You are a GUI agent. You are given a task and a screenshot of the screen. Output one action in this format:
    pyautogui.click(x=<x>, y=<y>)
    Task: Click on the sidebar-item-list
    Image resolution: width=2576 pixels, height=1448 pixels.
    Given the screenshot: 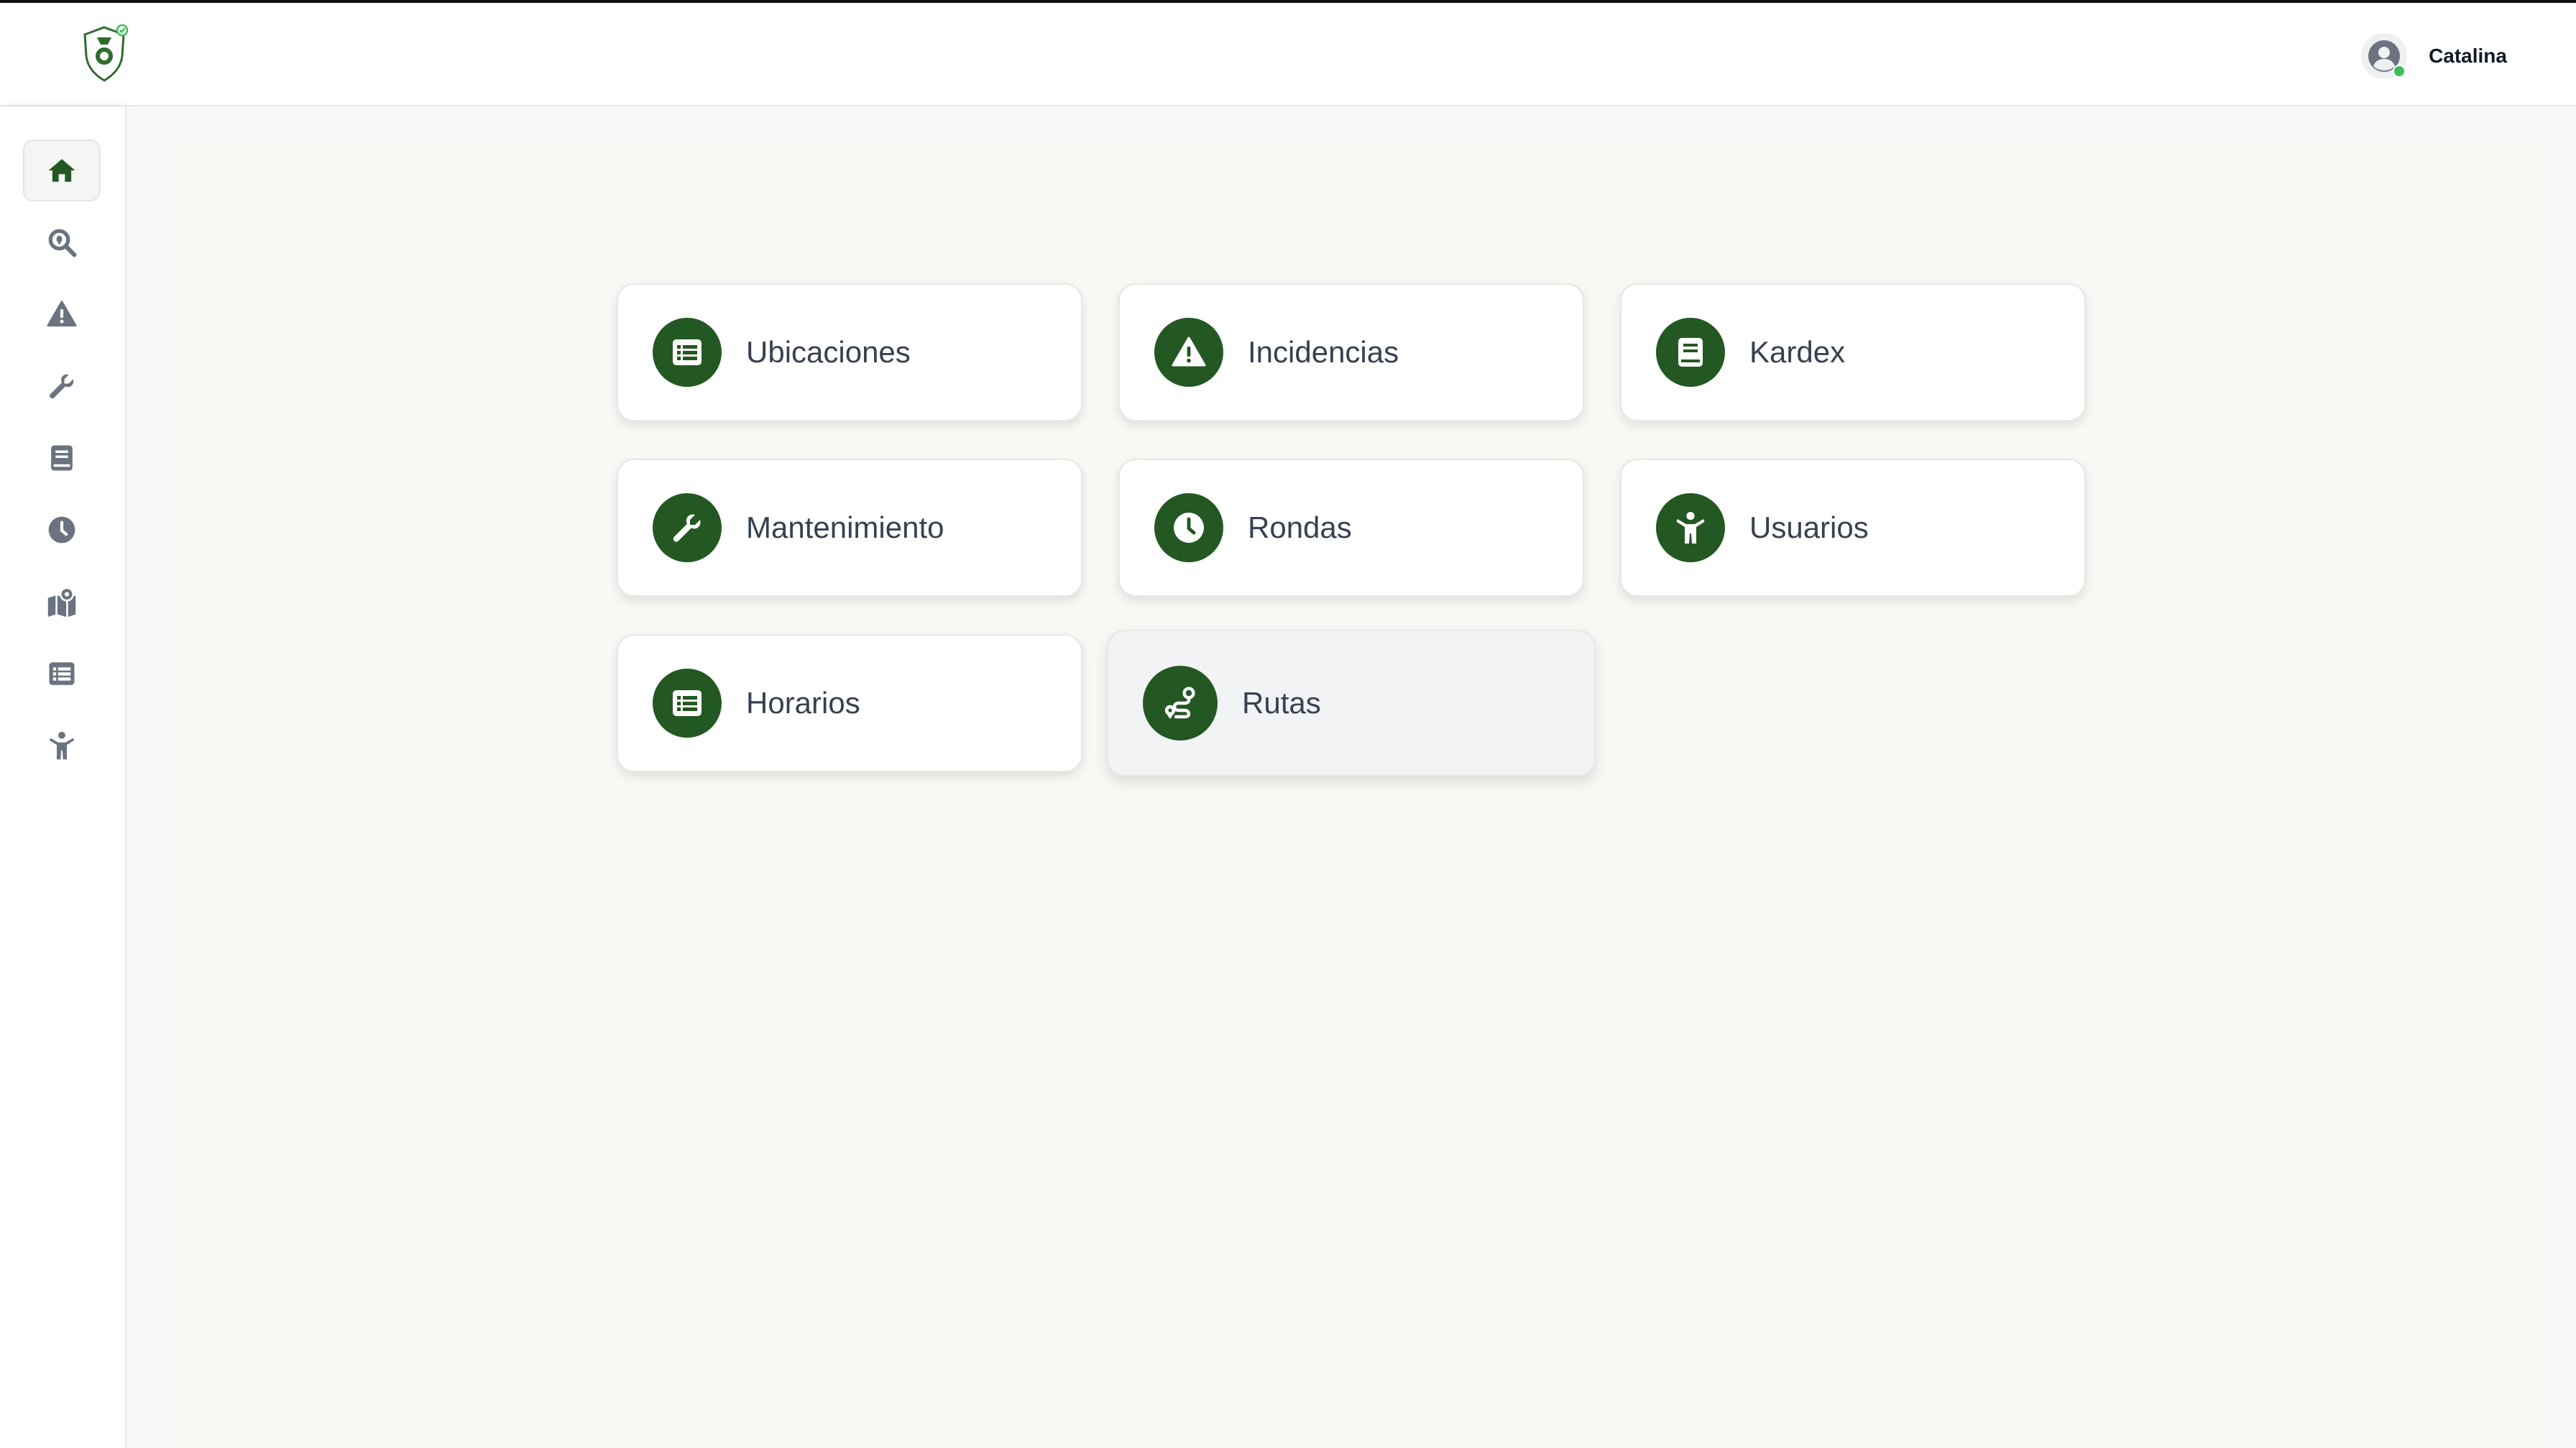 What is the action you would take?
    pyautogui.click(x=62, y=674)
    